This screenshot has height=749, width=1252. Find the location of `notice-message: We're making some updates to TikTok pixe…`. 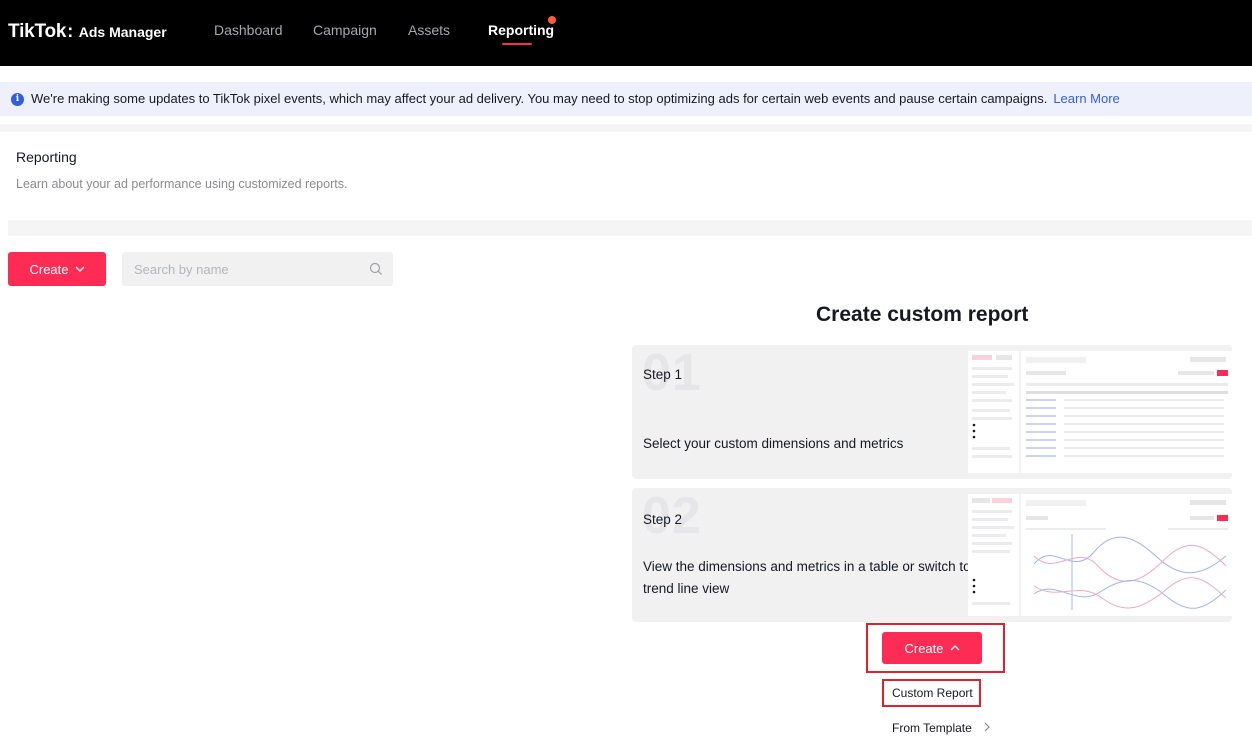

notice-message: We're making some updates to TikTok pixe… is located at coordinates (539, 98).